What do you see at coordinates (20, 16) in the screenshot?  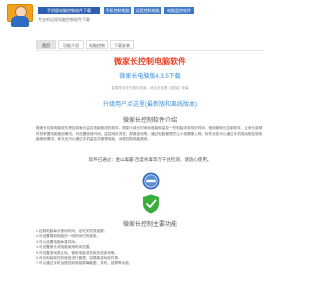 I see `user-computer-icon` at bounding box center [20, 16].